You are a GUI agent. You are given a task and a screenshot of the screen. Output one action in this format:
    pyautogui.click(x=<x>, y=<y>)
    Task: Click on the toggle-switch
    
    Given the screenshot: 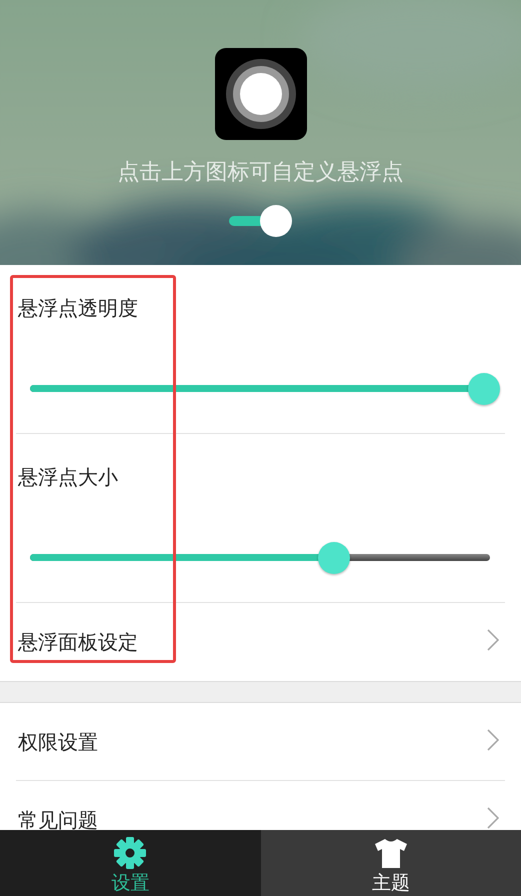 What is the action you would take?
    pyautogui.click(x=260, y=221)
    